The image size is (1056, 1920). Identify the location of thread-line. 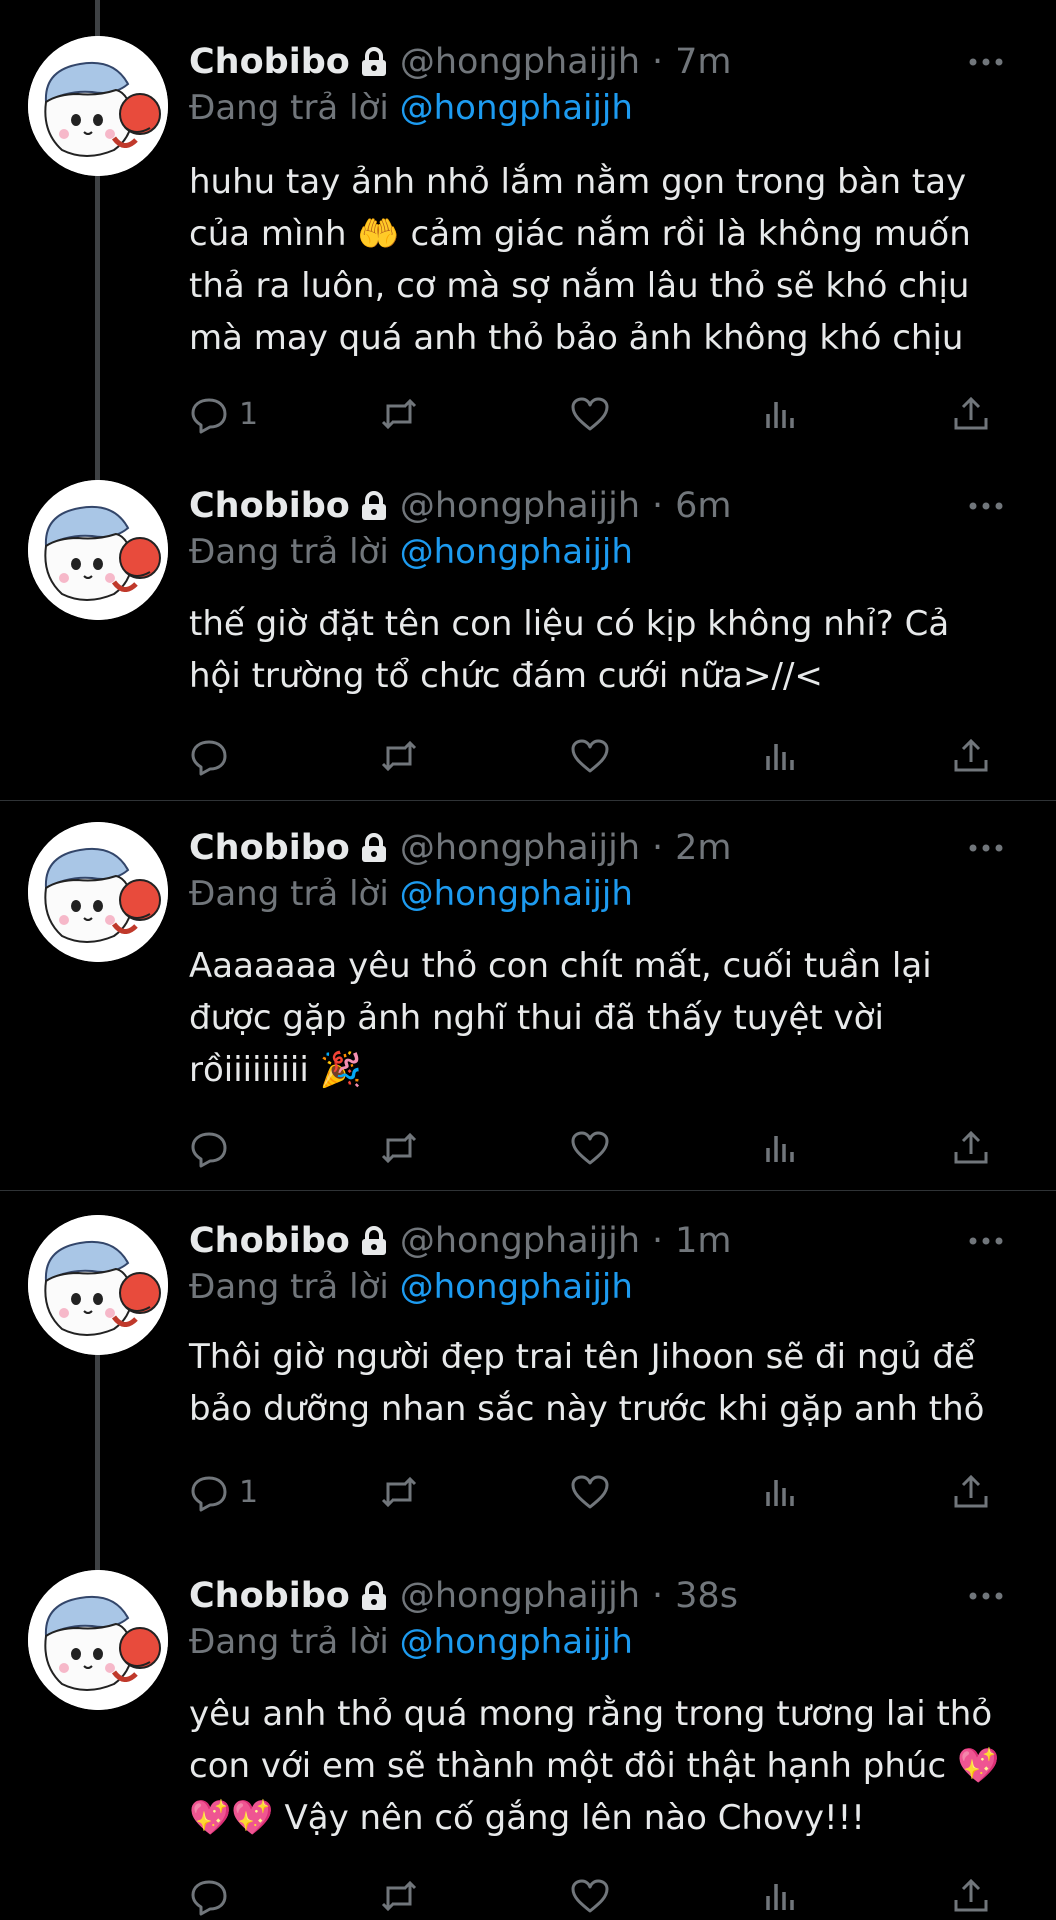
(97, 328).